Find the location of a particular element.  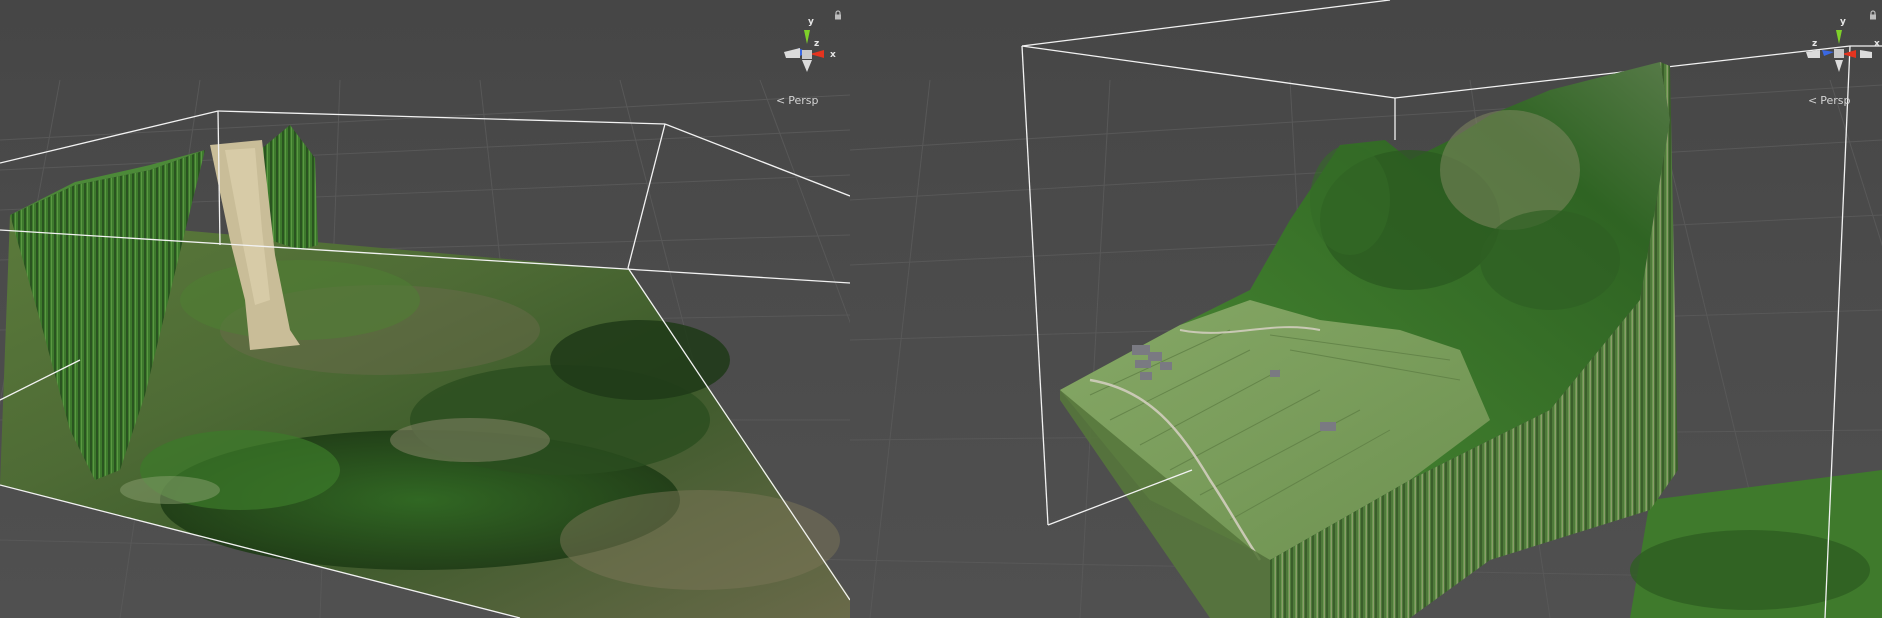

axis-z-cone is located at coordinates (1828, 53).